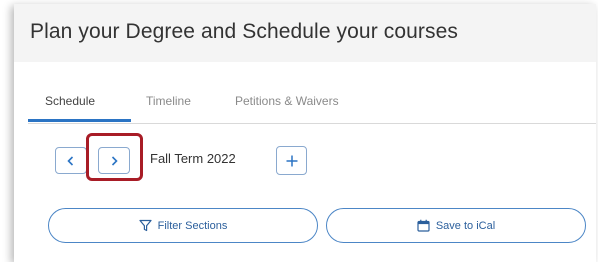 The width and height of the screenshot is (598, 262). I want to click on tab-schedule: Schedule, so click(70, 101).